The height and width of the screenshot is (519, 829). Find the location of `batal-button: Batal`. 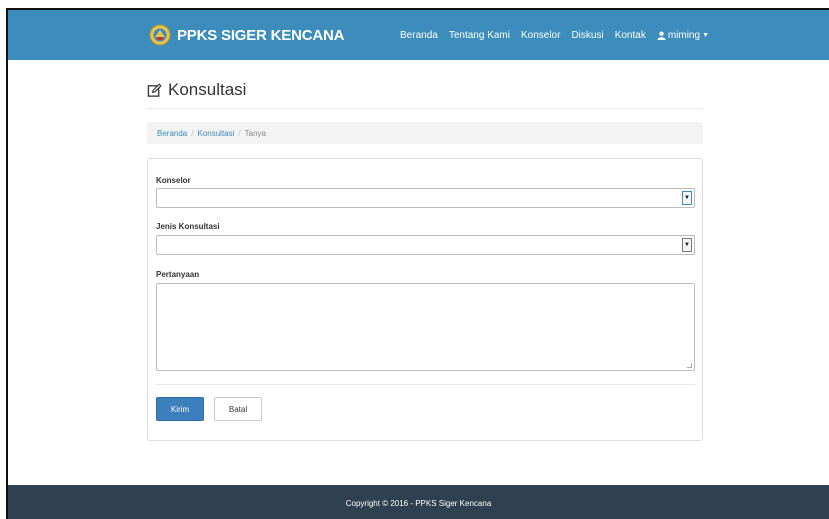

batal-button: Batal is located at coordinates (238, 409).